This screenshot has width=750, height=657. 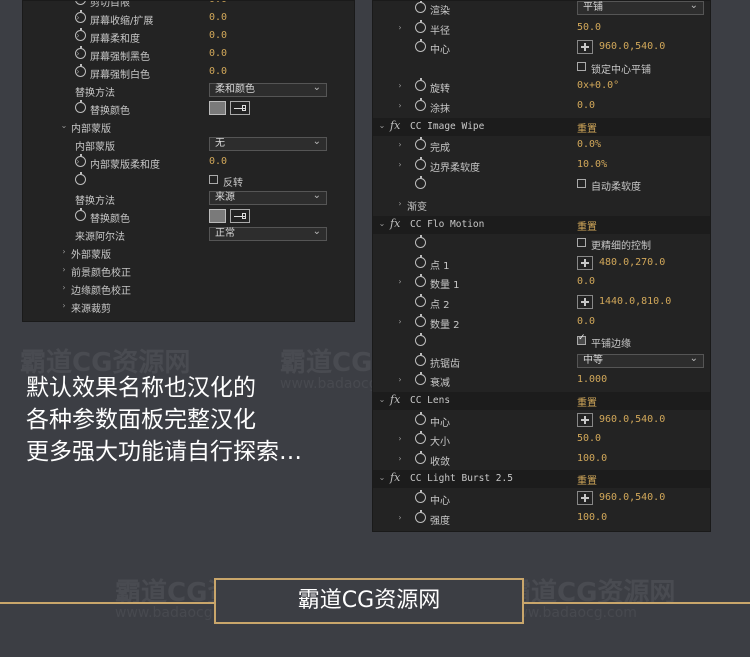 I want to click on property-value: 10.0%, so click(x=592, y=164).